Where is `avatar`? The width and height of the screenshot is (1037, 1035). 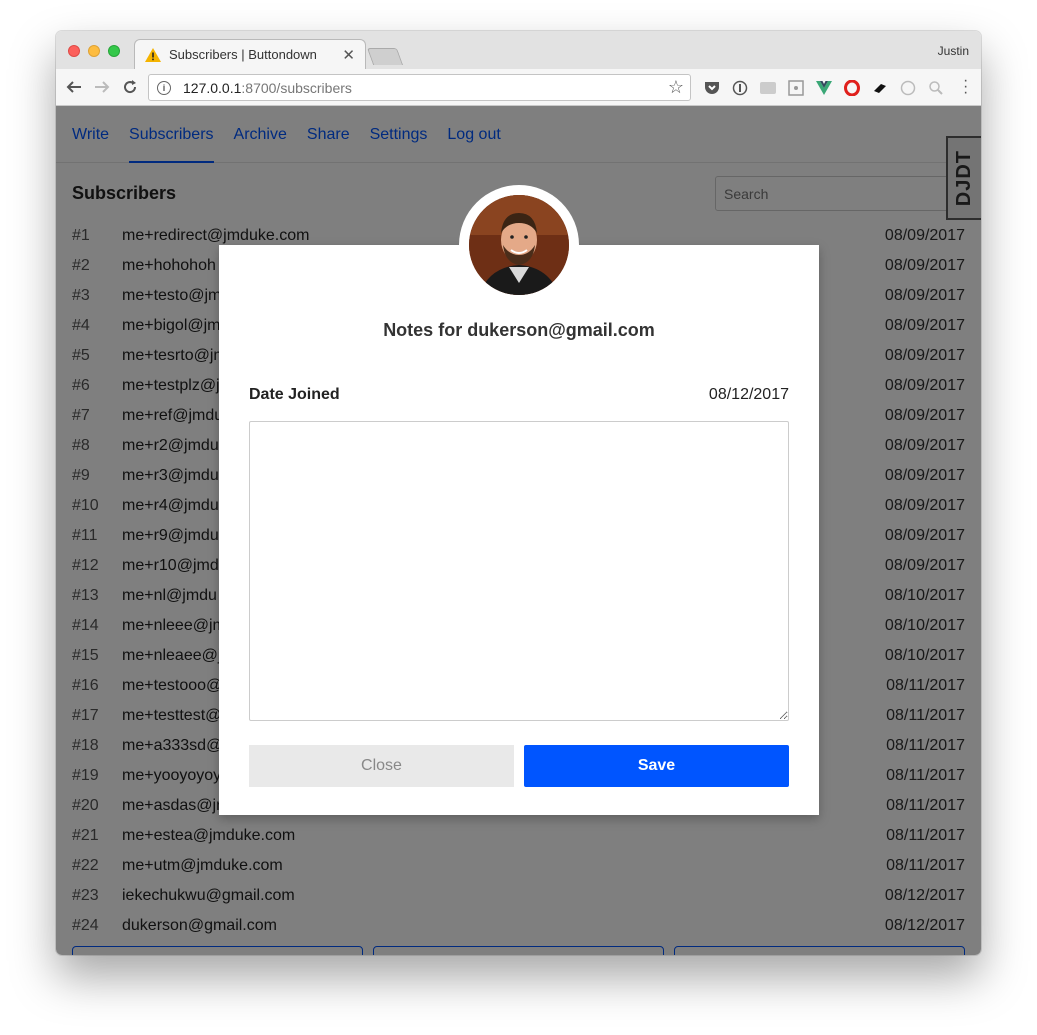
avatar is located at coordinates (519, 245).